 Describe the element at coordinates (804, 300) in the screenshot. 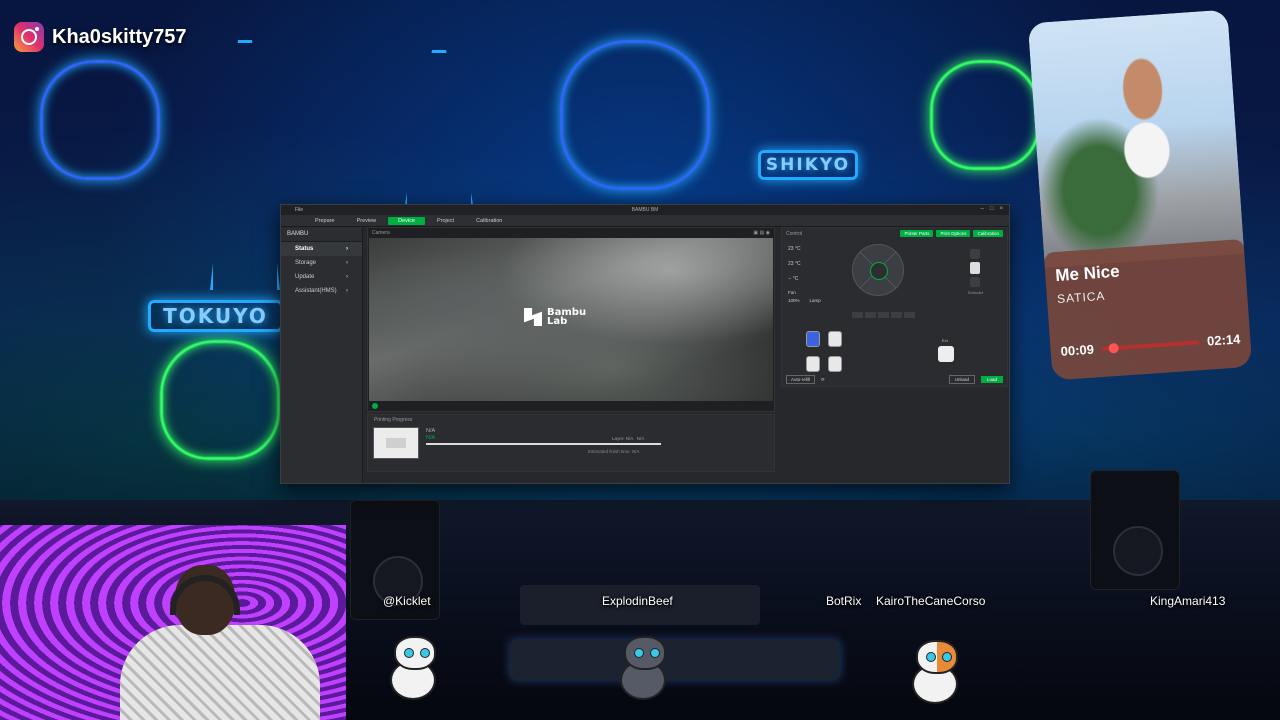

I see `fan-lamp-row: 100% Lamp` at that location.